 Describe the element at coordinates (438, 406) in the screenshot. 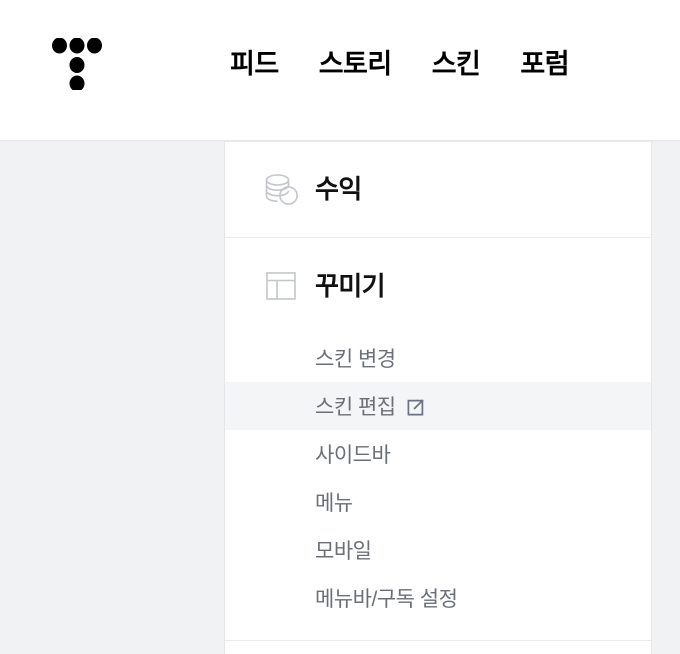

I see `submenu-item-skin-edit: 스킨 편집` at that location.